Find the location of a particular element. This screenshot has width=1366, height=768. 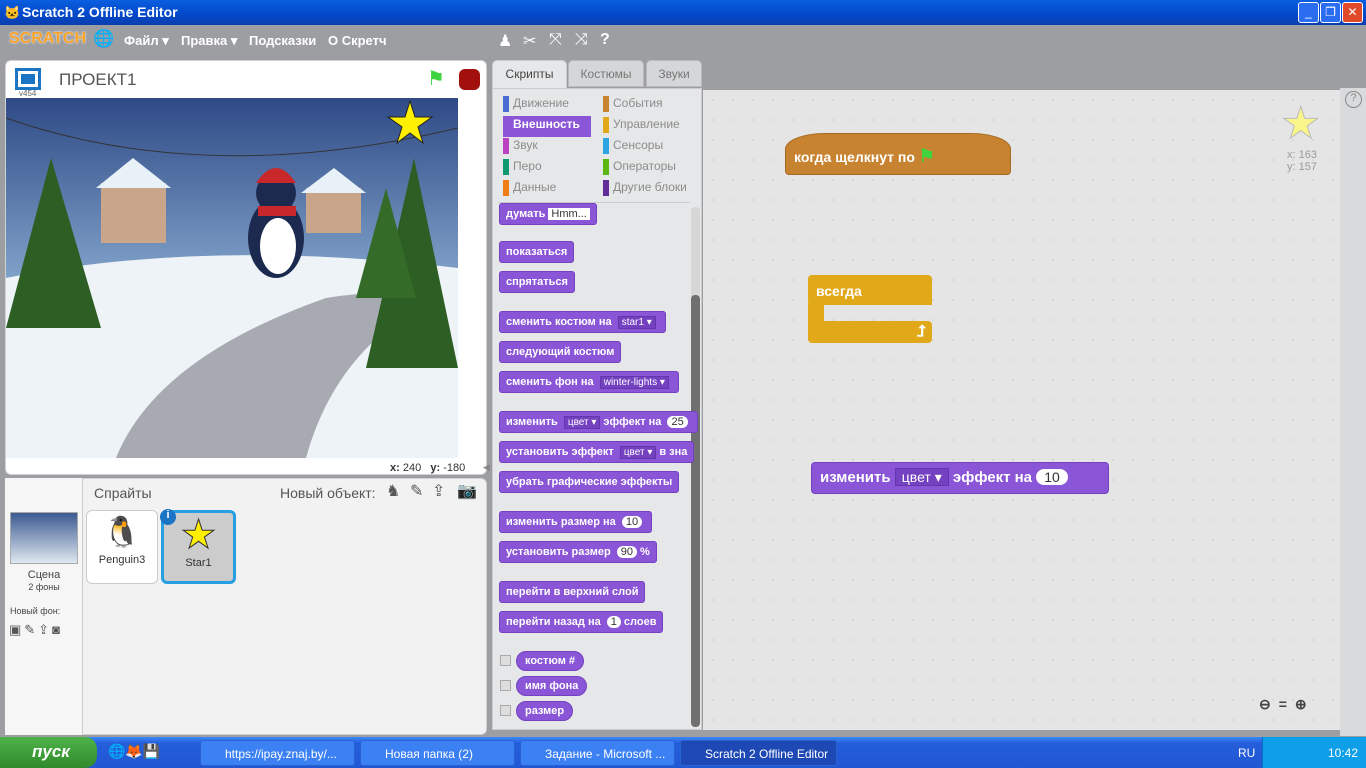

effect-value-input: 10 is located at coordinates (1052, 477).